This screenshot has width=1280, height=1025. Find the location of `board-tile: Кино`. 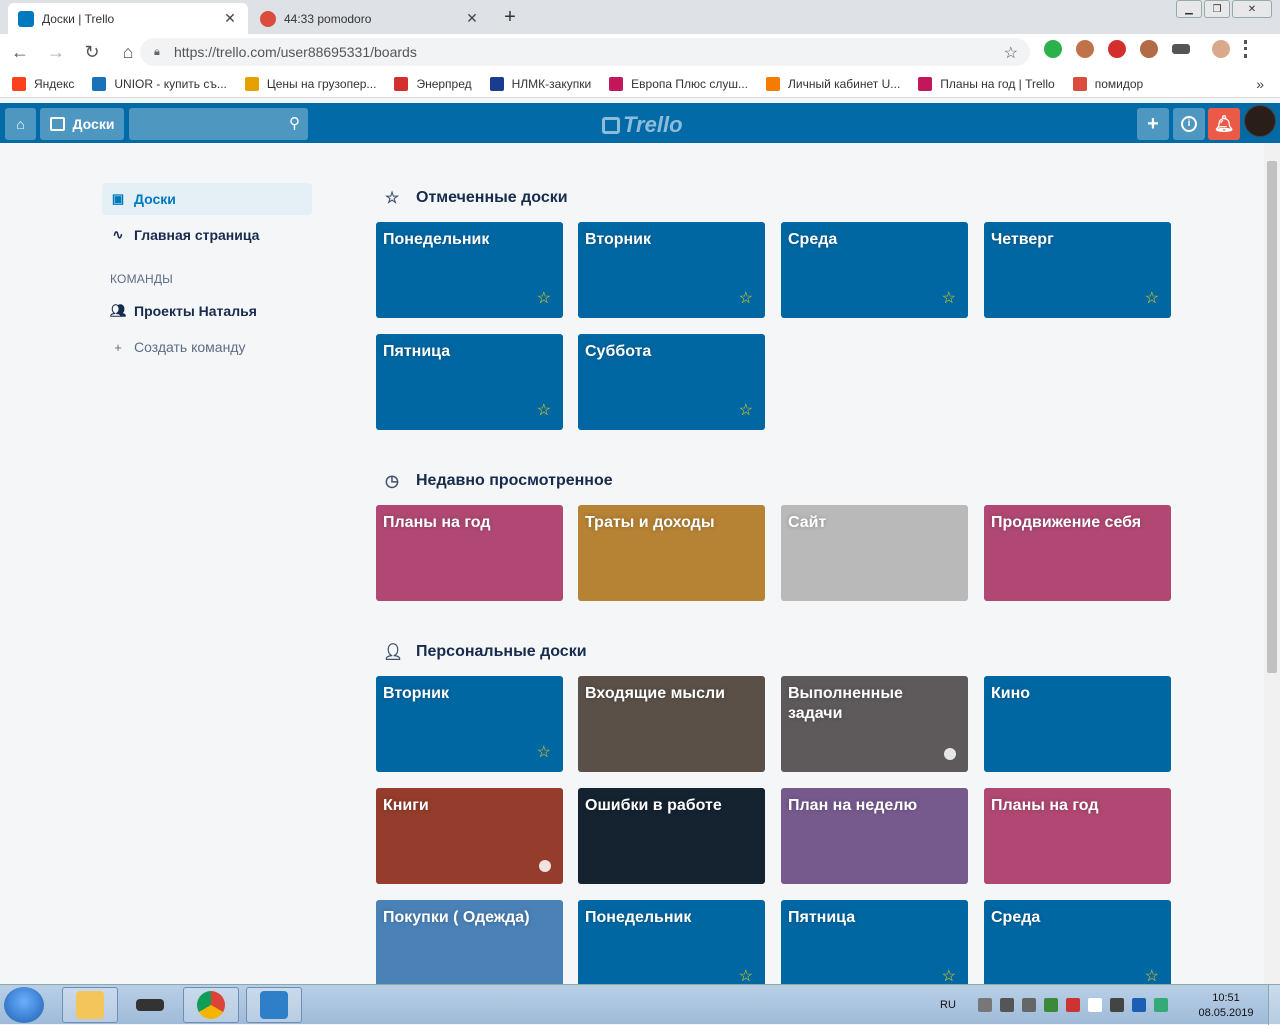

board-tile: Кино is located at coordinates (1077, 724).